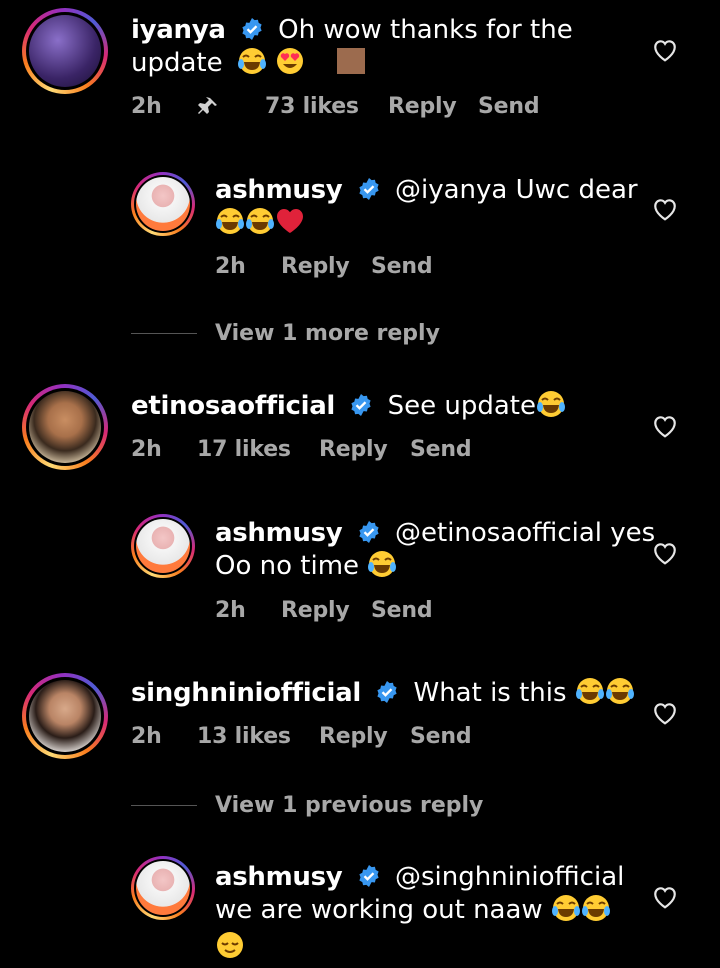  I want to click on comment-text: singhniniofficial What is this, so click(383, 695).